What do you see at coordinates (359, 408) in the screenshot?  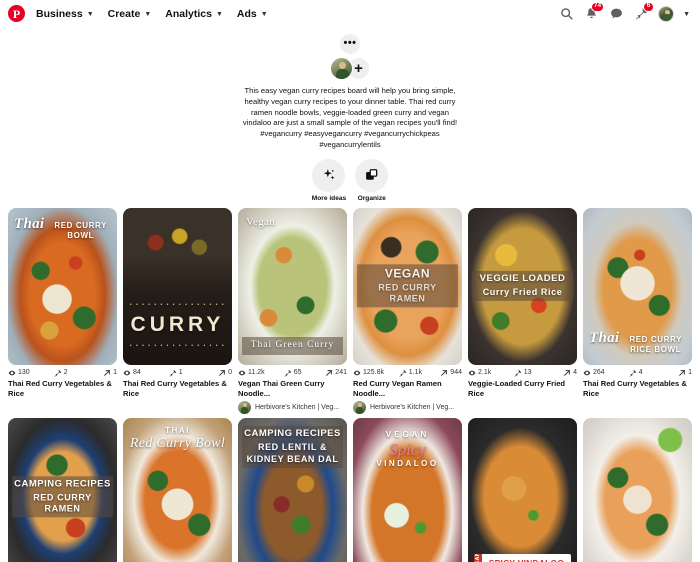 I see `pin-credit-avatar` at bounding box center [359, 408].